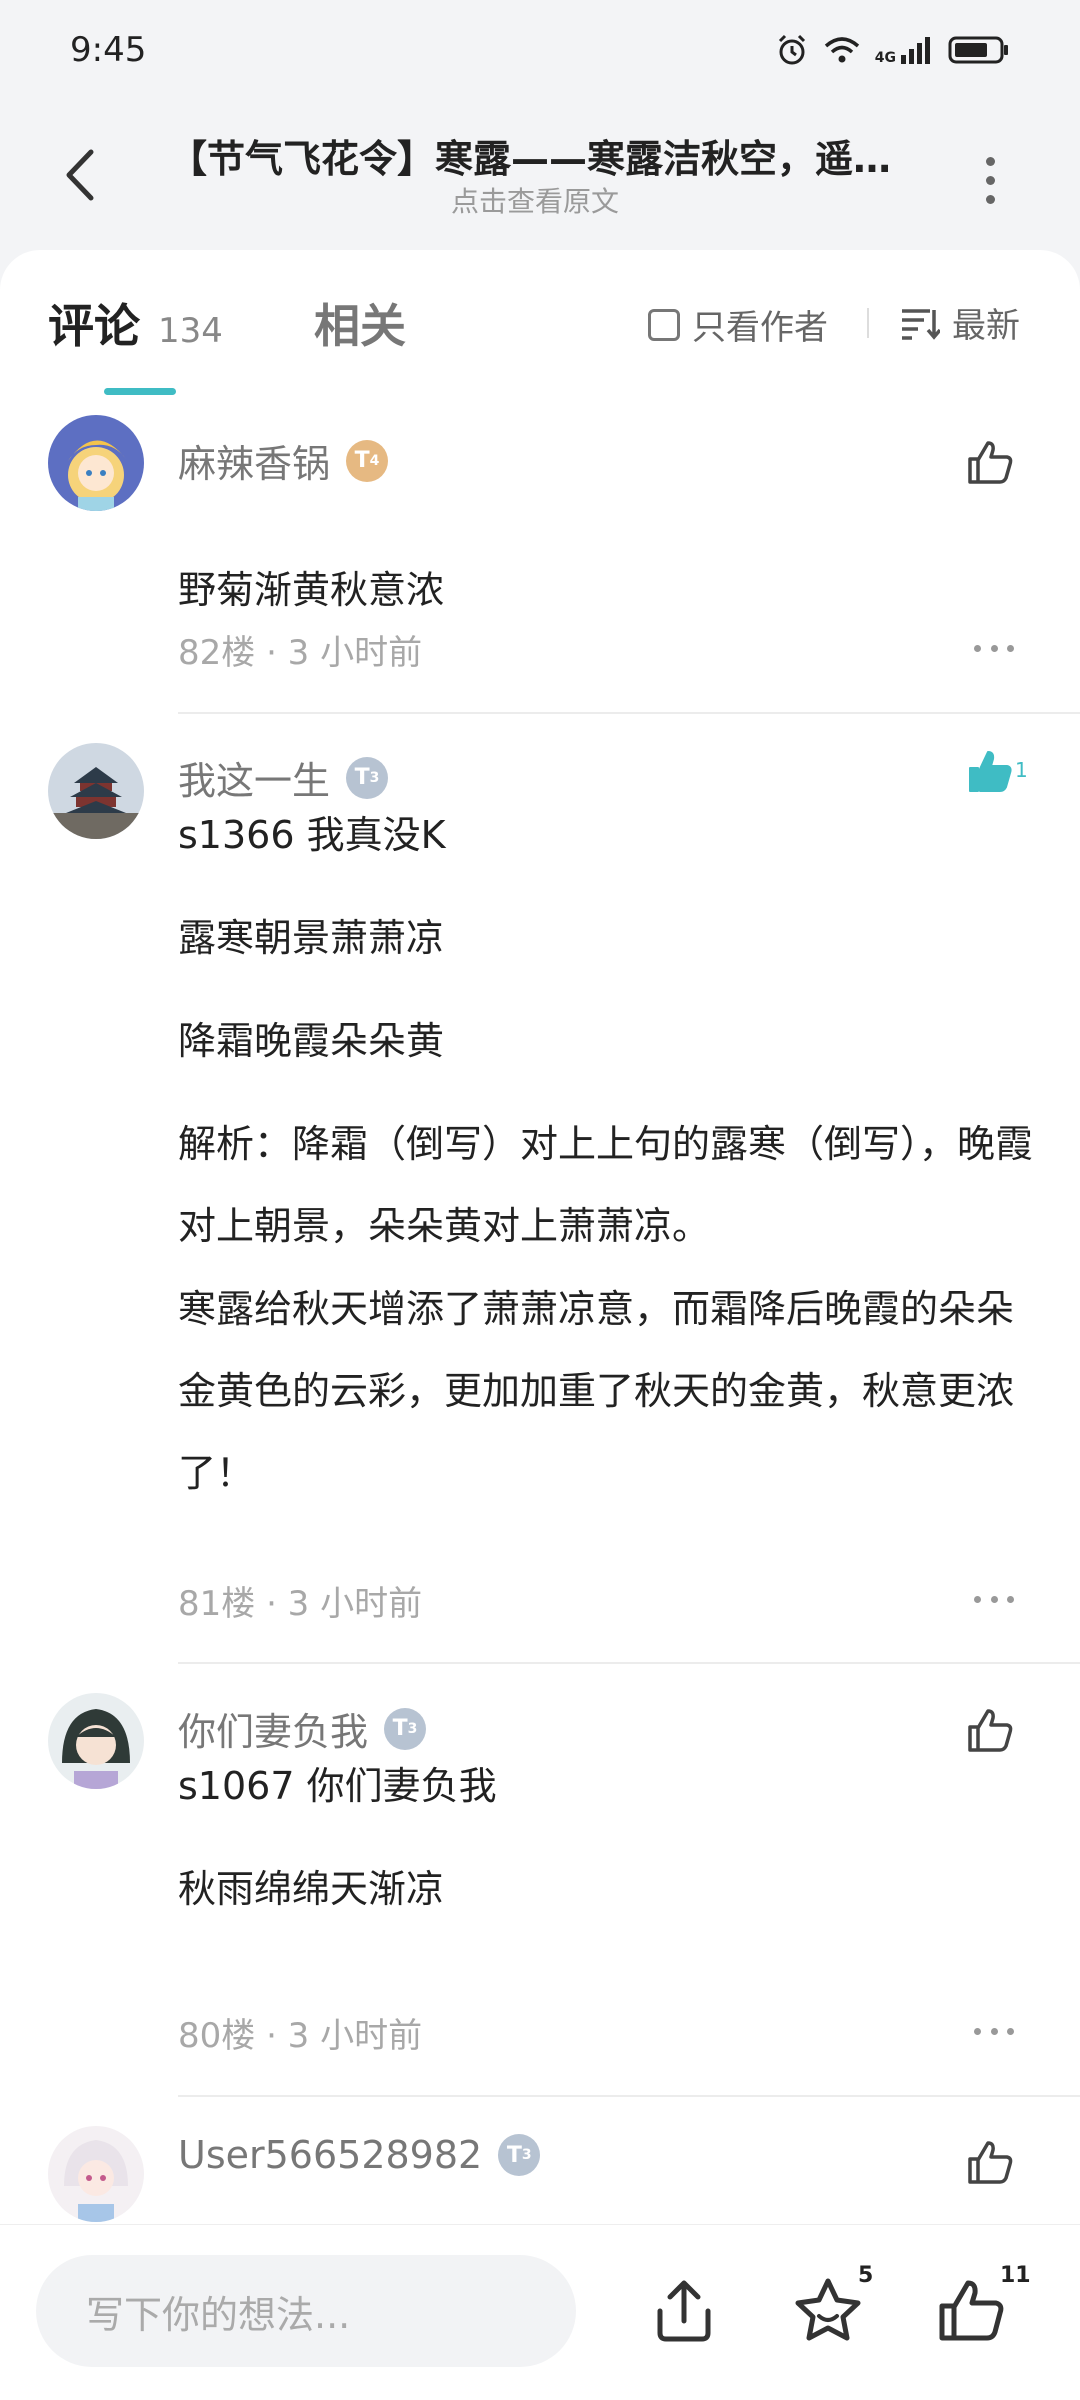 The height and width of the screenshot is (2400, 1080). I want to click on level-badge: T4, so click(367, 460).